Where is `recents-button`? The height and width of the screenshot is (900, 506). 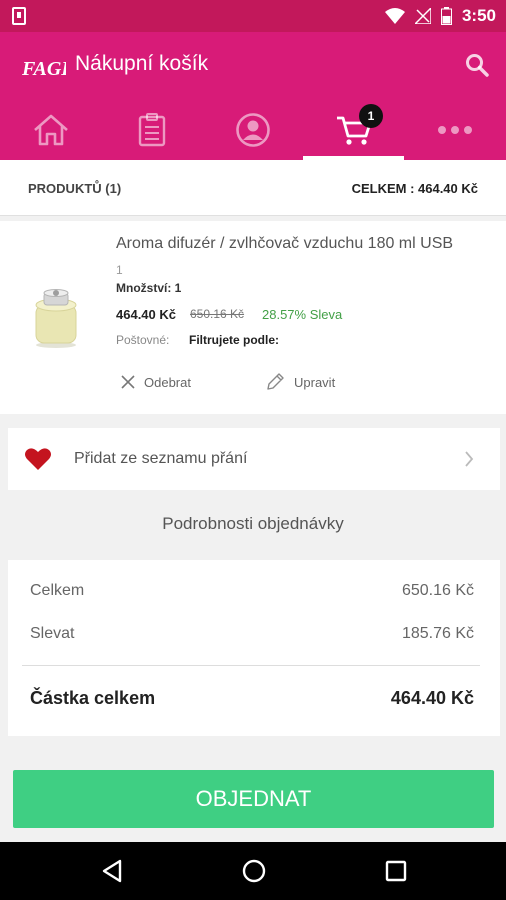
recents-button is located at coordinates (396, 871).